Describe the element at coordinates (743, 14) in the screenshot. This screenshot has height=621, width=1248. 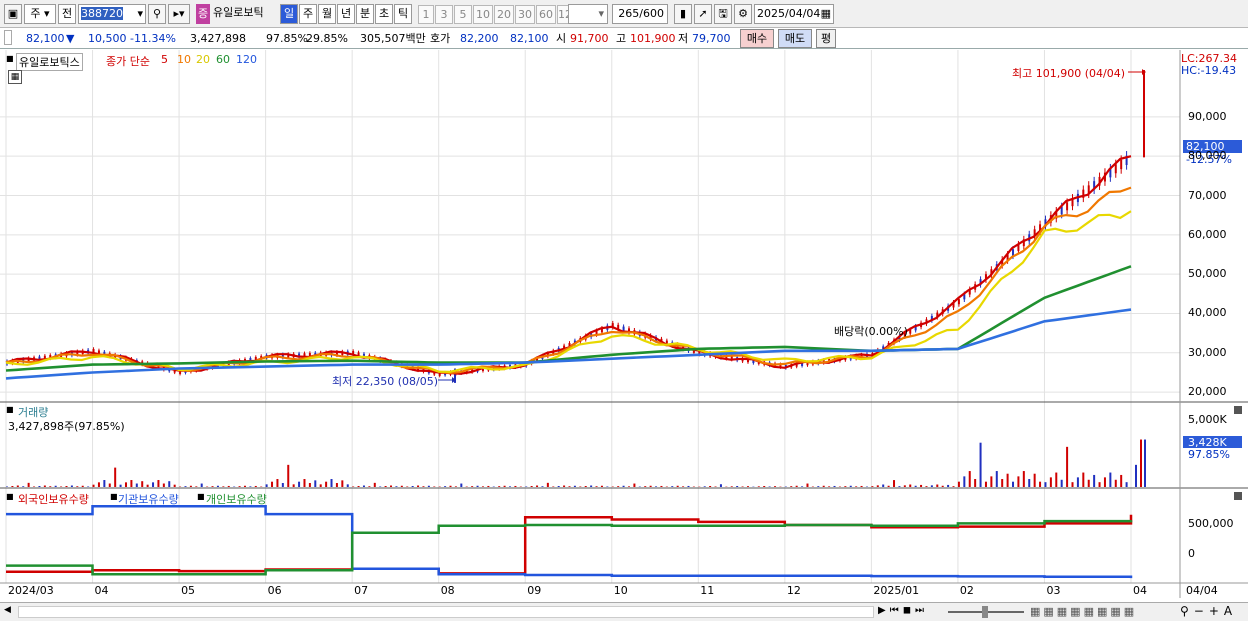
I see `gear-icon: ⚙` at that location.